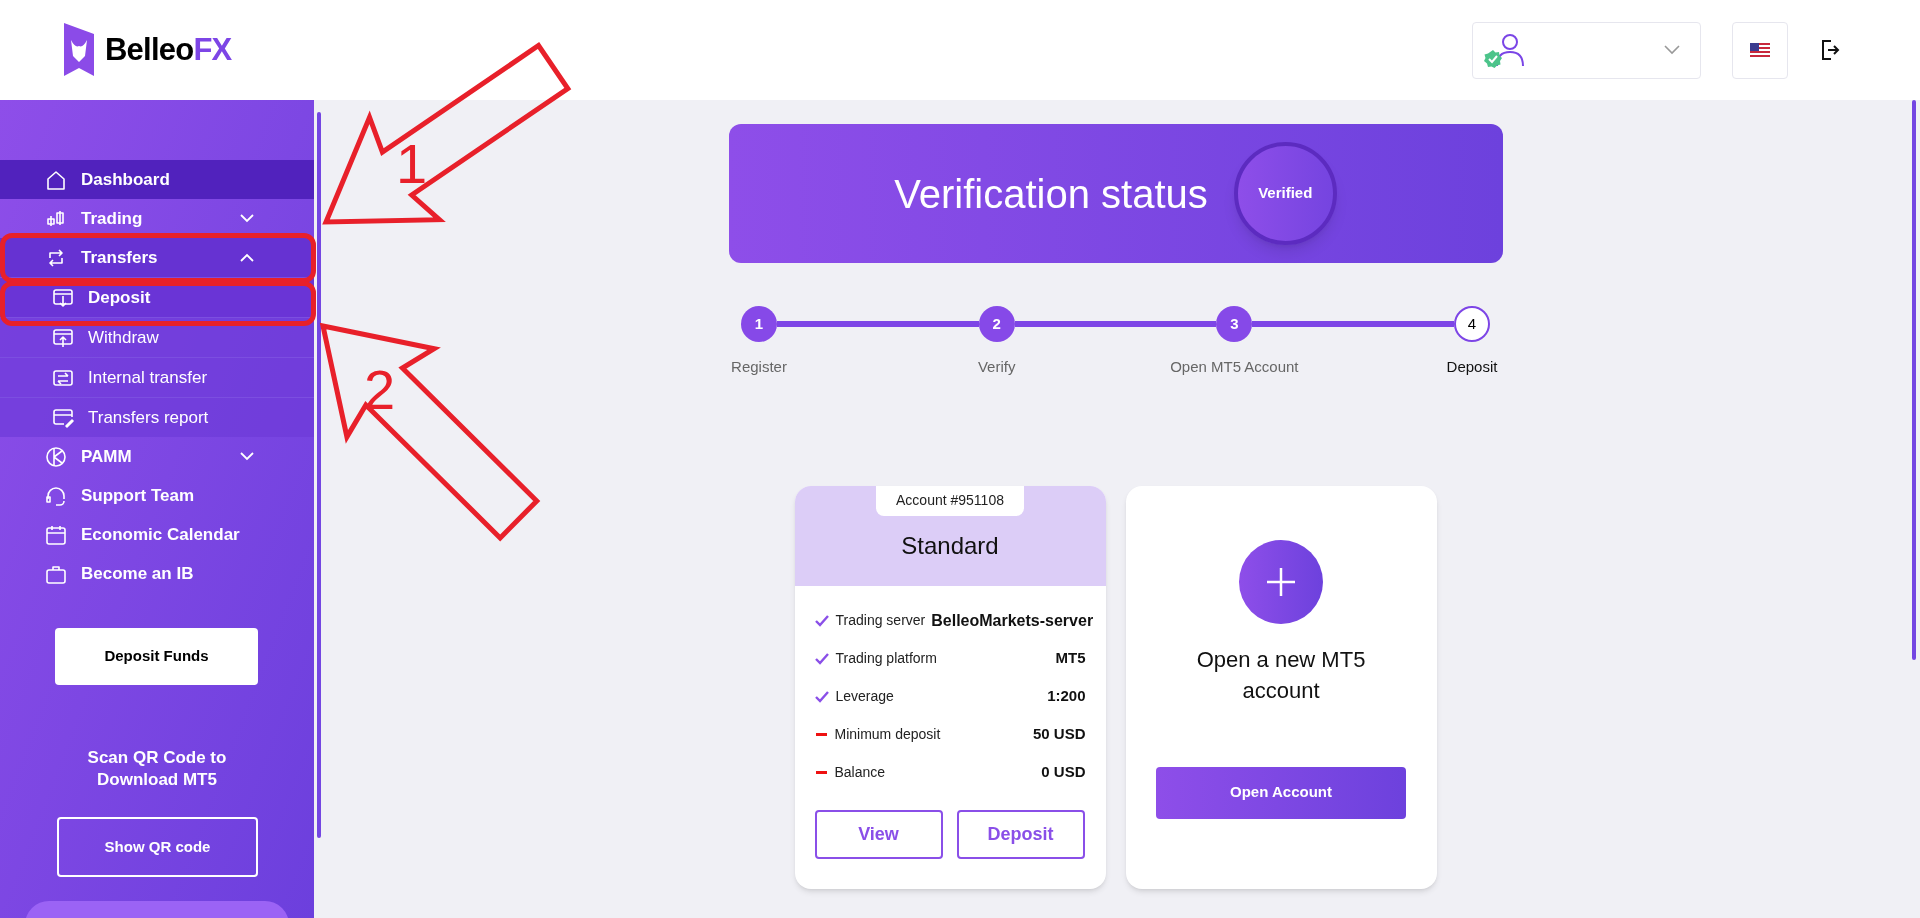 The width and height of the screenshot is (1920, 918). What do you see at coordinates (157, 573) in the screenshot?
I see `sidebar-item: Become an IB` at bounding box center [157, 573].